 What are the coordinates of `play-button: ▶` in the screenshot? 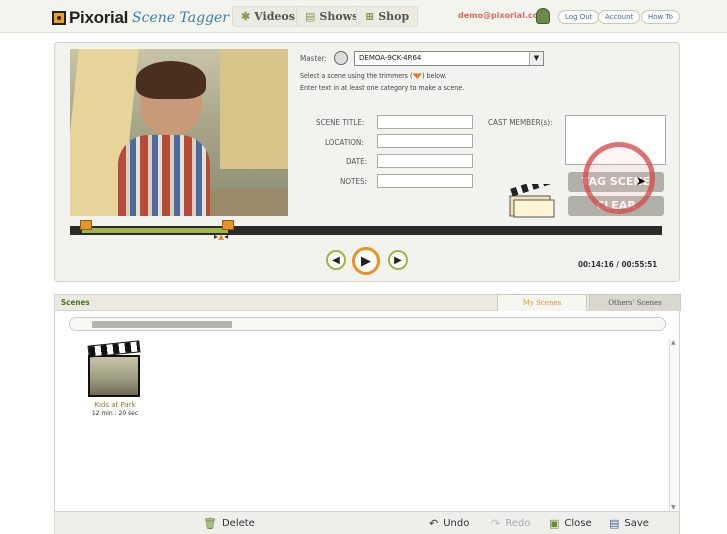 It's located at (366, 261).